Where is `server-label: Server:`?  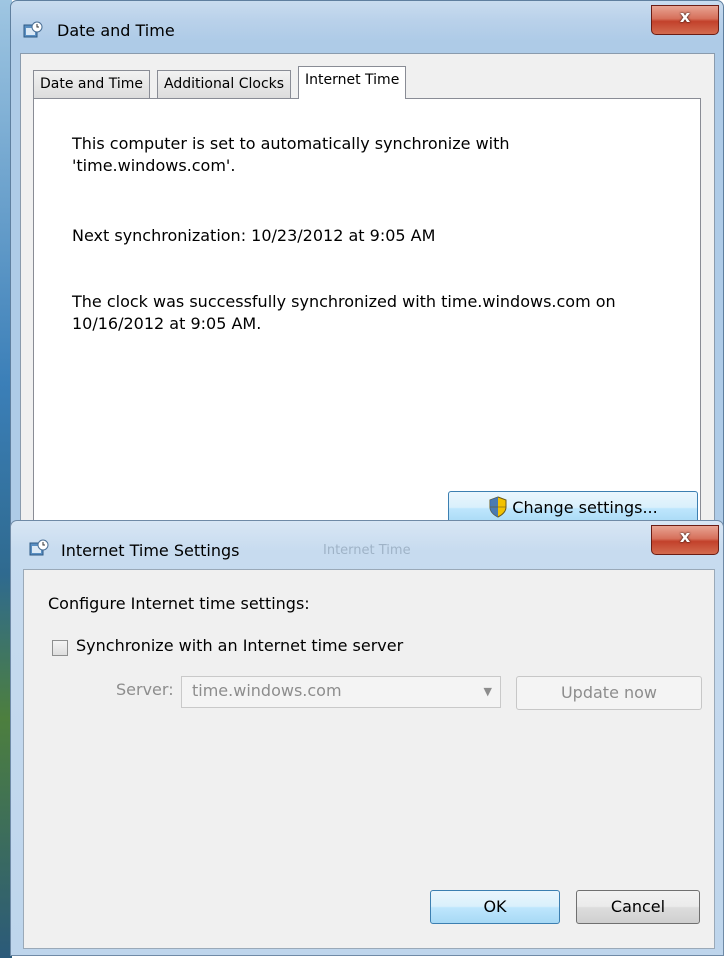 server-label: Server: is located at coordinates (145, 689).